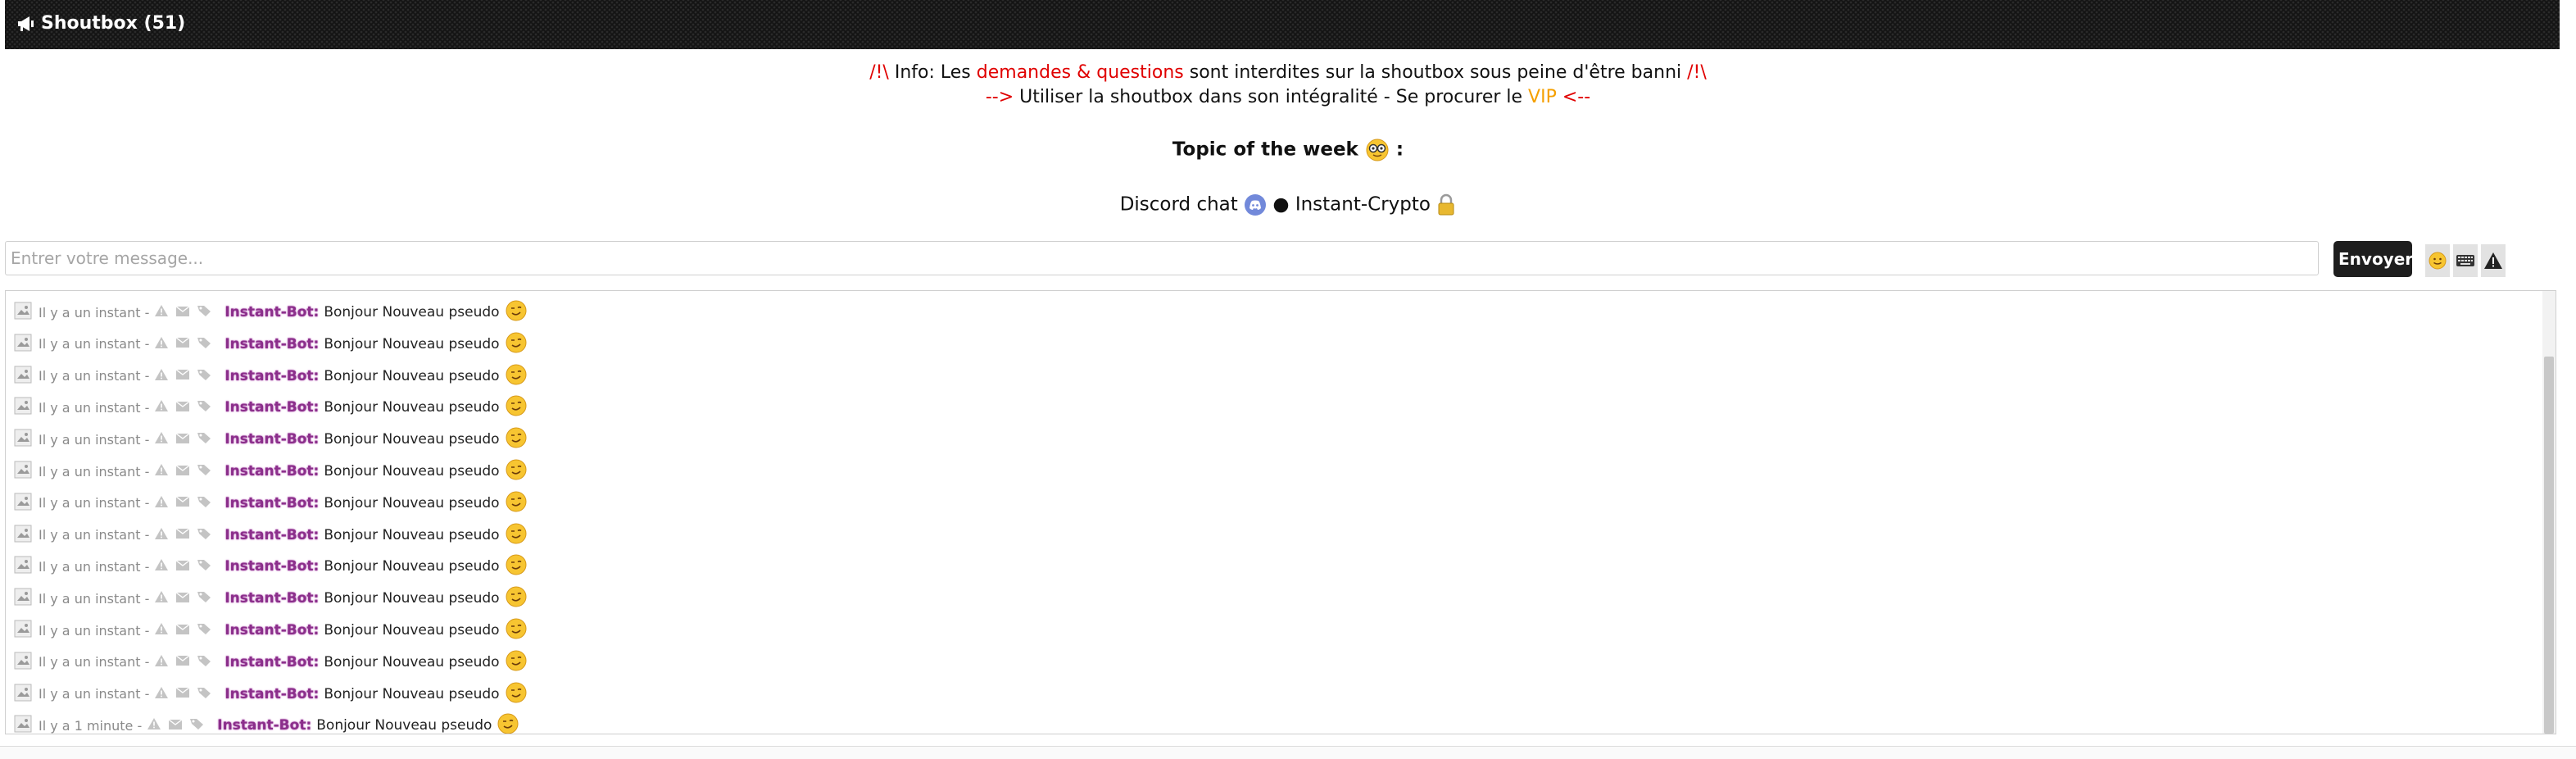 The image size is (2576, 759). Describe the element at coordinates (1179, 205) in the screenshot. I see `discord-link: Discord chat` at that location.